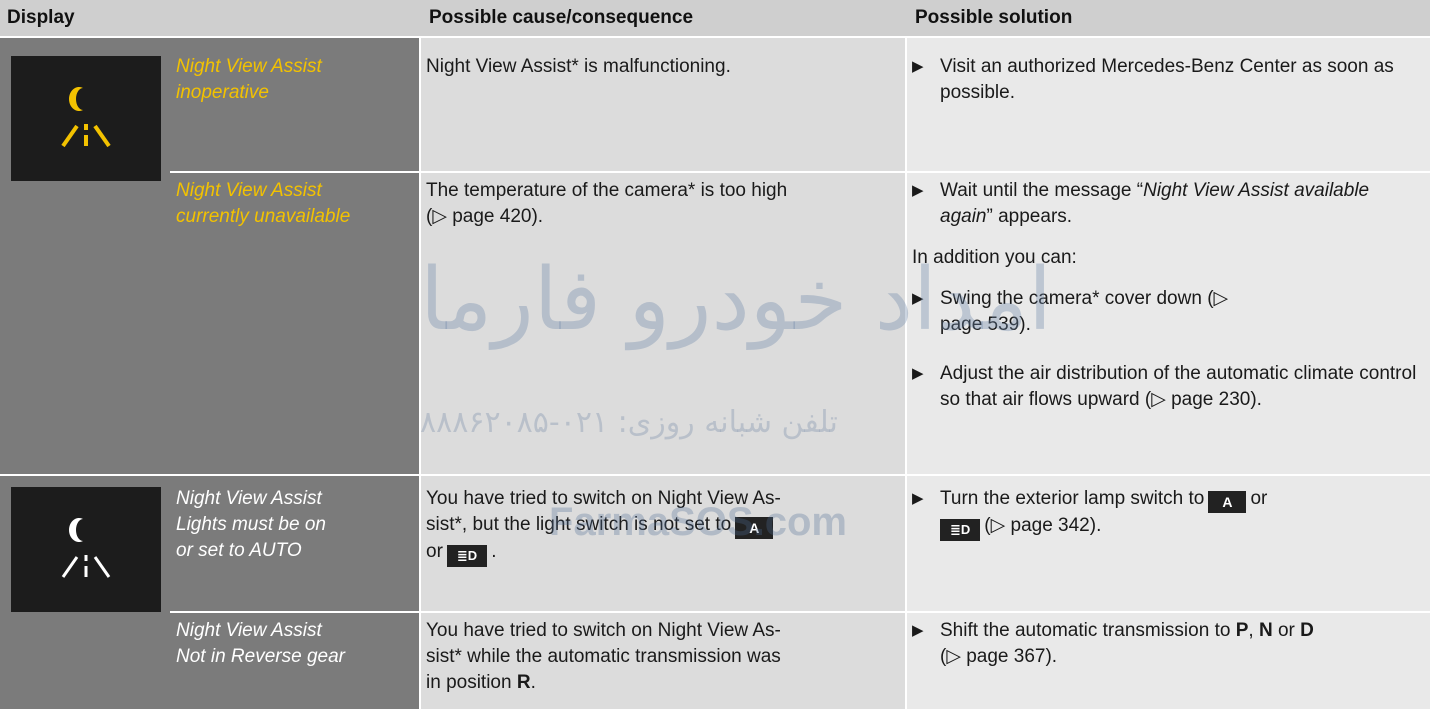 The image size is (1430, 709). What do you see at coordinates (260, 656) in the screenshot?
I see `message-line: Not in Reverse gear` at bounding box center [260, 656].